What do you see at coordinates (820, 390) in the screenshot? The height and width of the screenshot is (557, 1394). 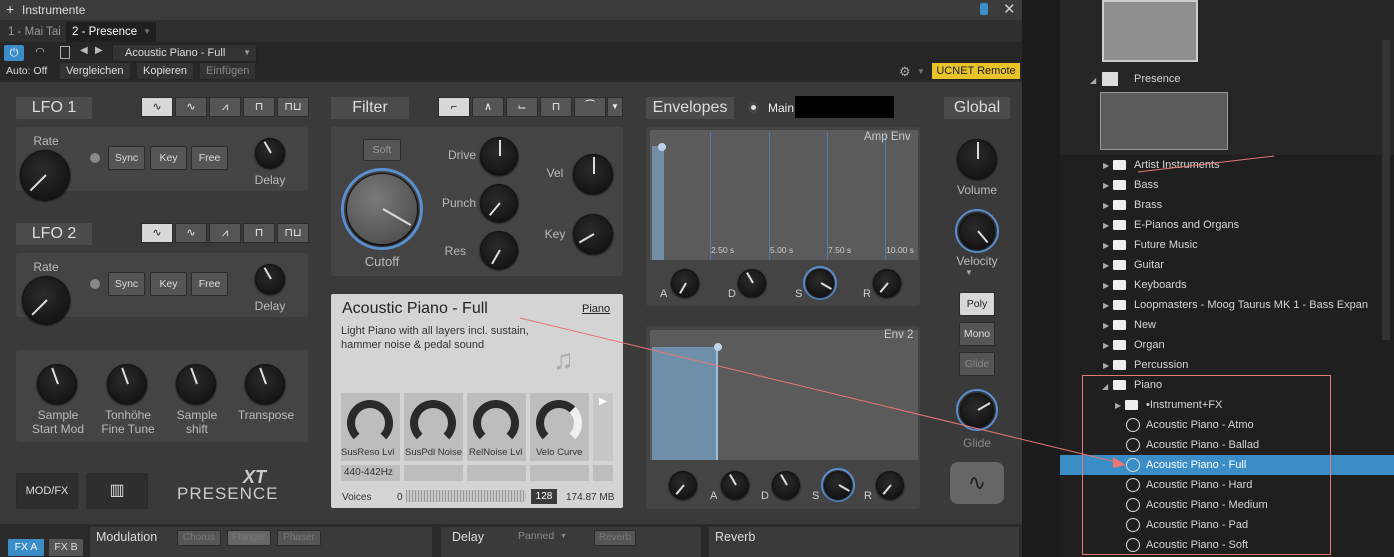 I see `annotation-arrow` at bounding box center [820, 390].